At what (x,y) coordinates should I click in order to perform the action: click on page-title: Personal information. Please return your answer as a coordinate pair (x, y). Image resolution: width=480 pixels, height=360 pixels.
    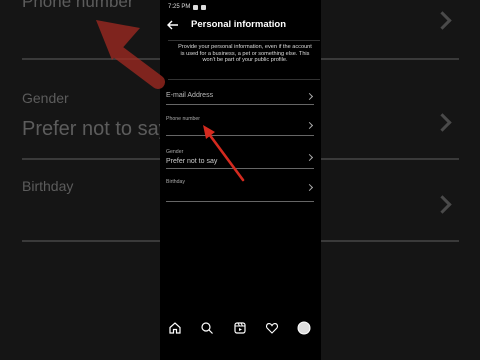
    Looking at the image, I should click on (239, 24).